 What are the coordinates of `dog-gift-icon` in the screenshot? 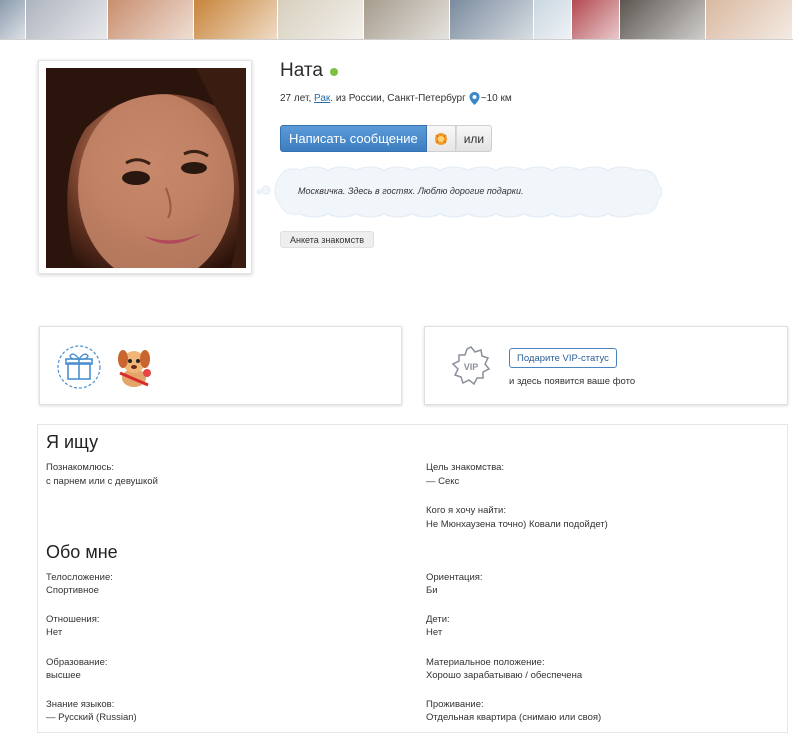 It's located at (134, 369).